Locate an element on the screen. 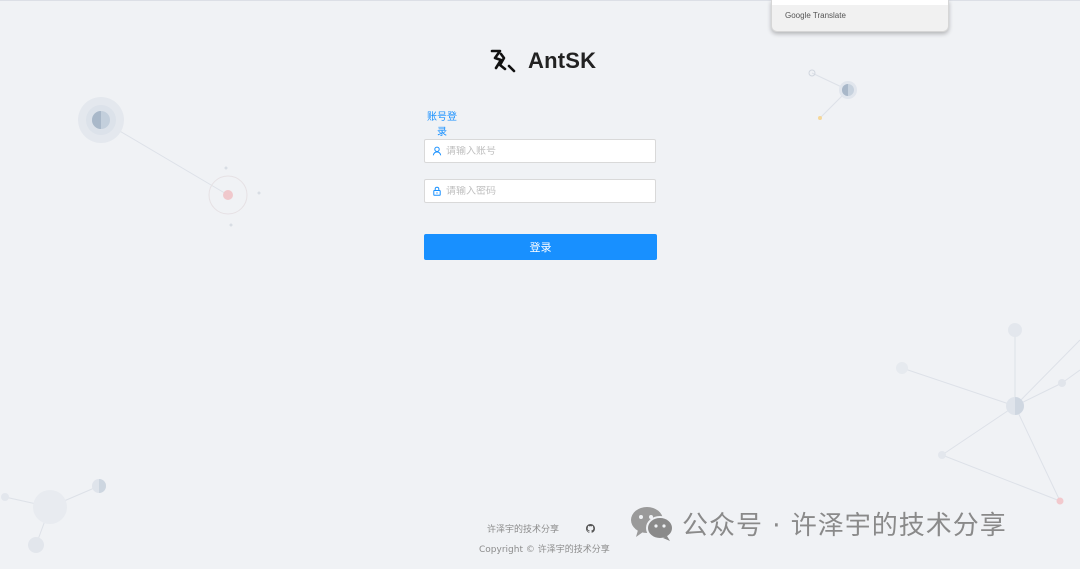  login-button: 登录 is located at coordinates (540, 247).